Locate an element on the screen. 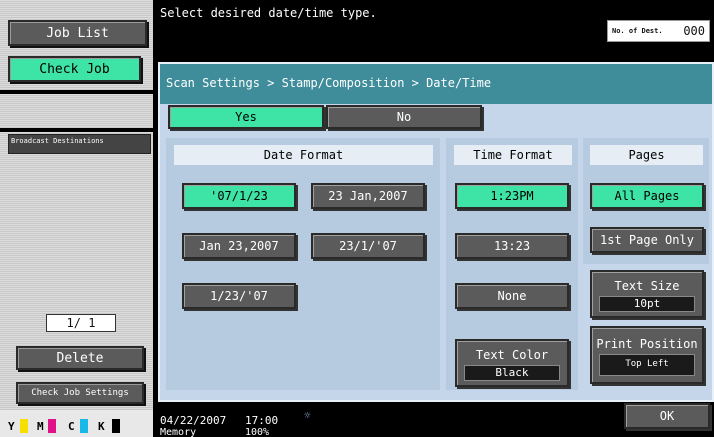 This screenshot has width=714, height=437. print-position-label: Print Position is located at coordinates (647, 343).